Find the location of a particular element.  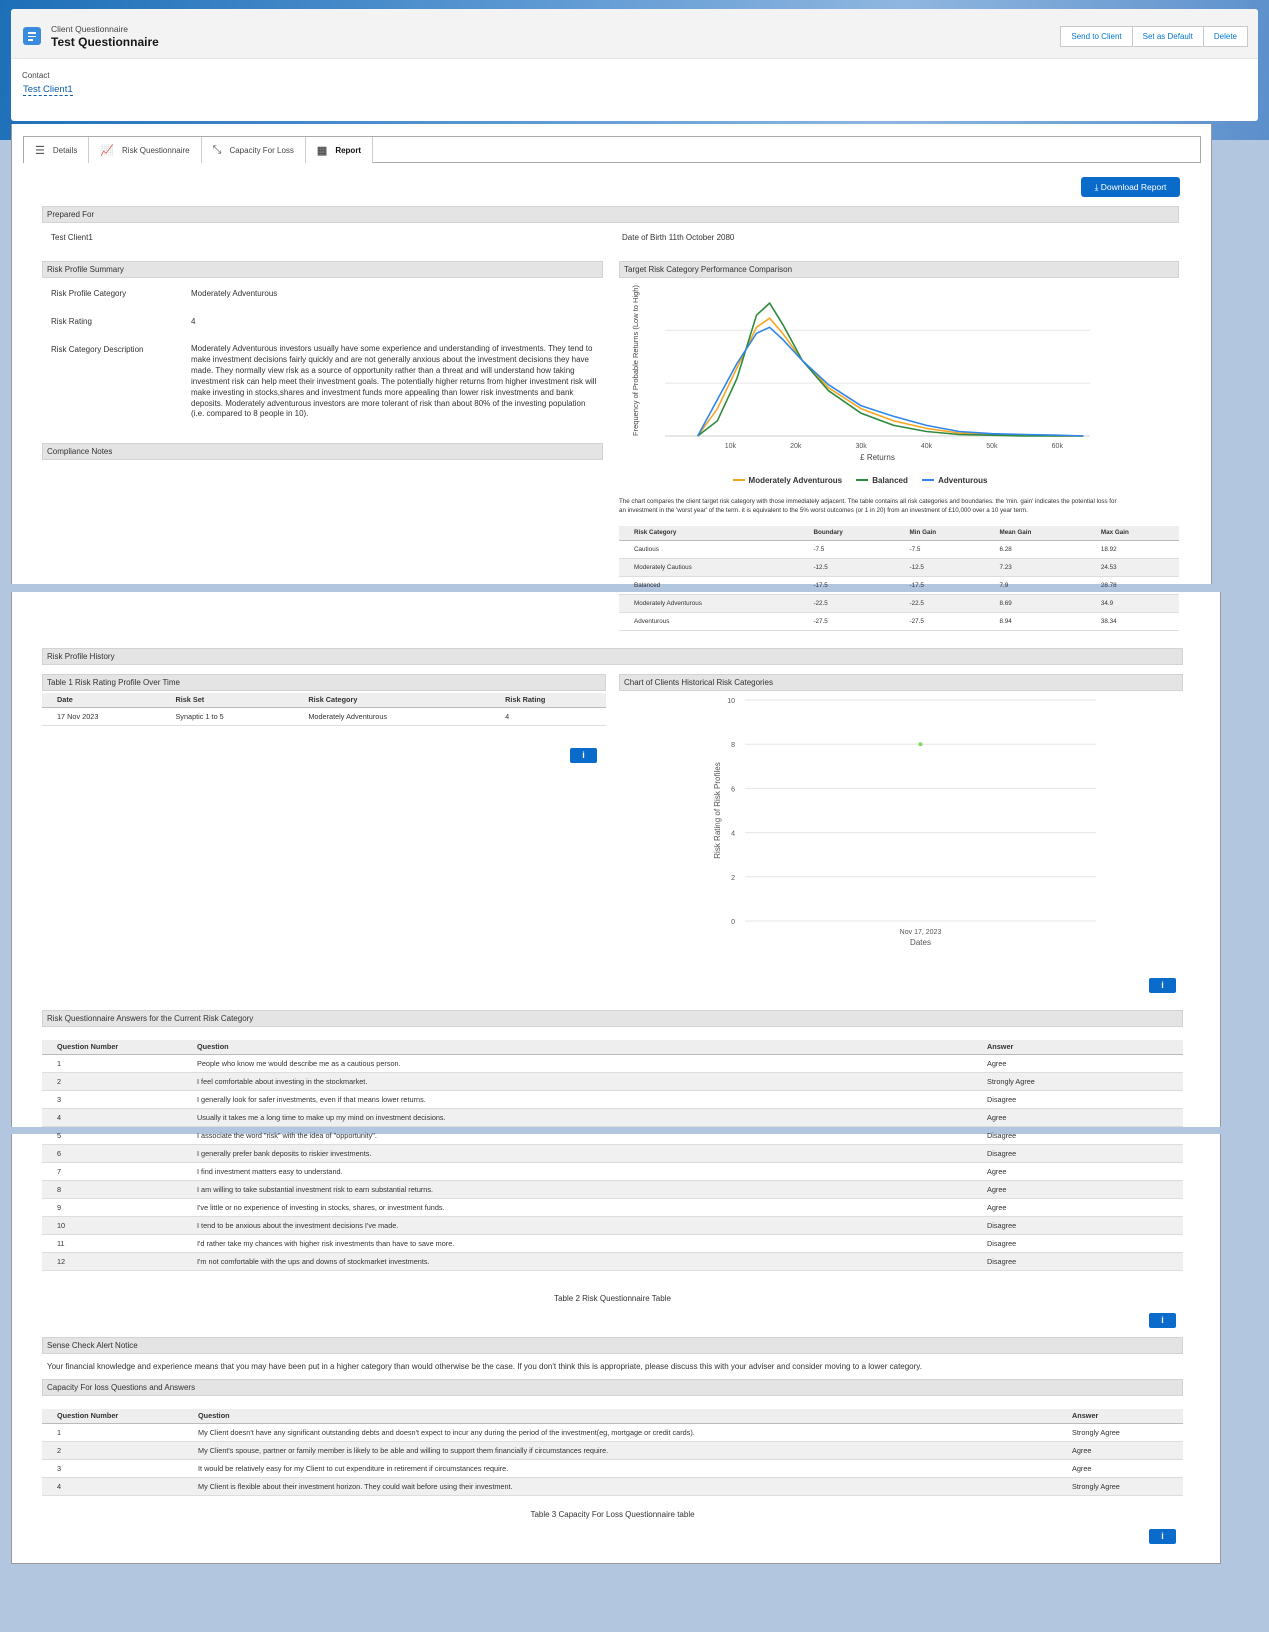

cell: 38.34 is located at coordinates (1132, 621).